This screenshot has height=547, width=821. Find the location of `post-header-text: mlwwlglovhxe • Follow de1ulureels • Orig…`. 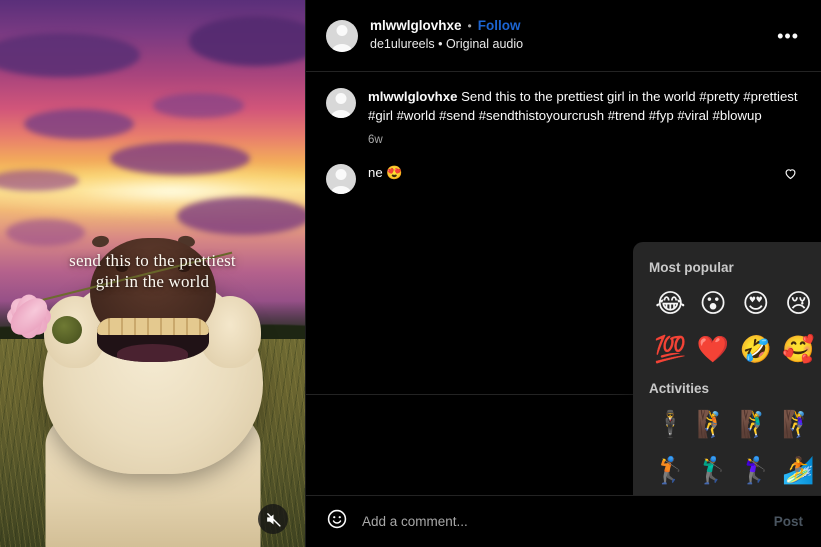

post-header-text: mlwwlglovhxe • Follow de1ulureels • Orig… is located at coordinates (446, 35).